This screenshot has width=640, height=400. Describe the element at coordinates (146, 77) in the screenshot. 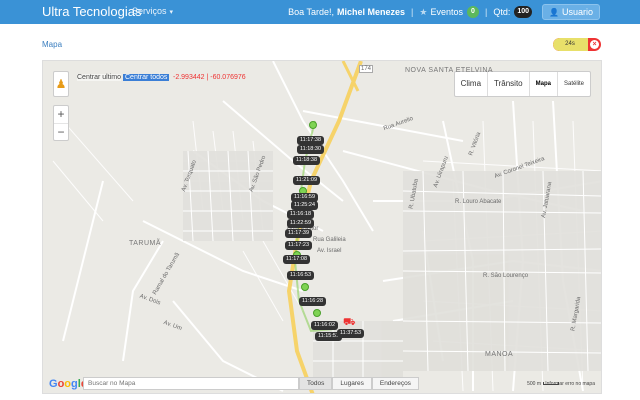

I see `center-all-button: Centrar todos` at that location.